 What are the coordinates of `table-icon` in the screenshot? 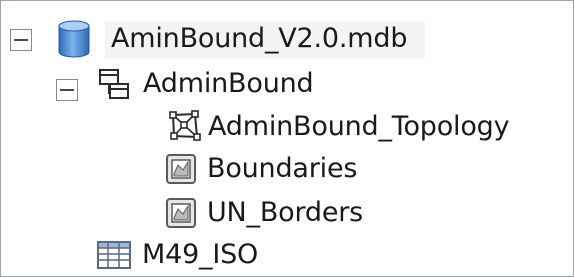 It's located at (114, 255).